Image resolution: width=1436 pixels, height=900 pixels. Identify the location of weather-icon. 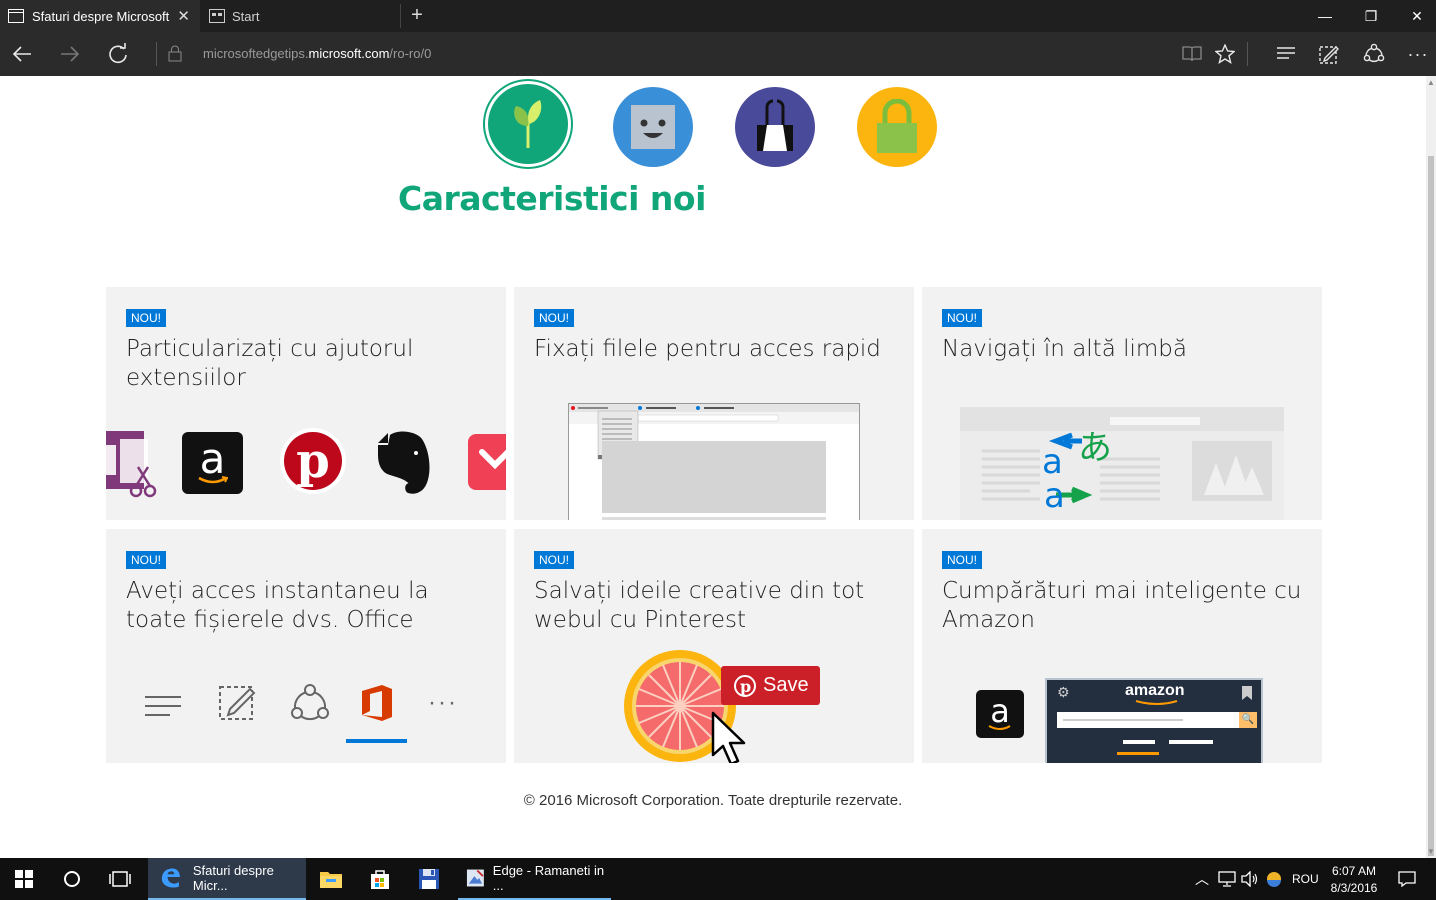
(1274, 879).